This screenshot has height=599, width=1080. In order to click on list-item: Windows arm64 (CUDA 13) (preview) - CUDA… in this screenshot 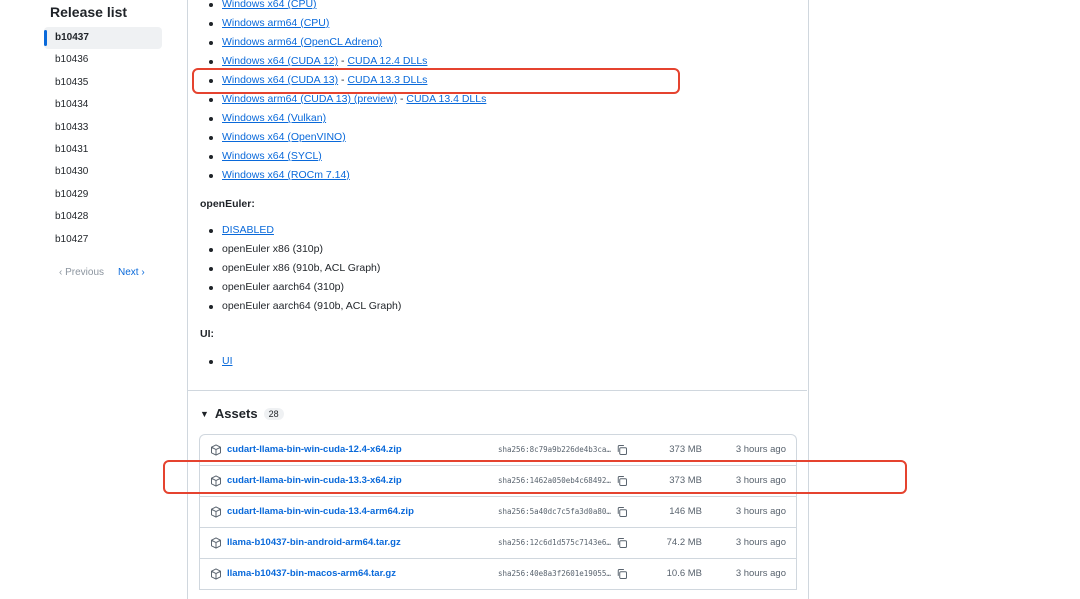, I will do `click(347, 99)`.